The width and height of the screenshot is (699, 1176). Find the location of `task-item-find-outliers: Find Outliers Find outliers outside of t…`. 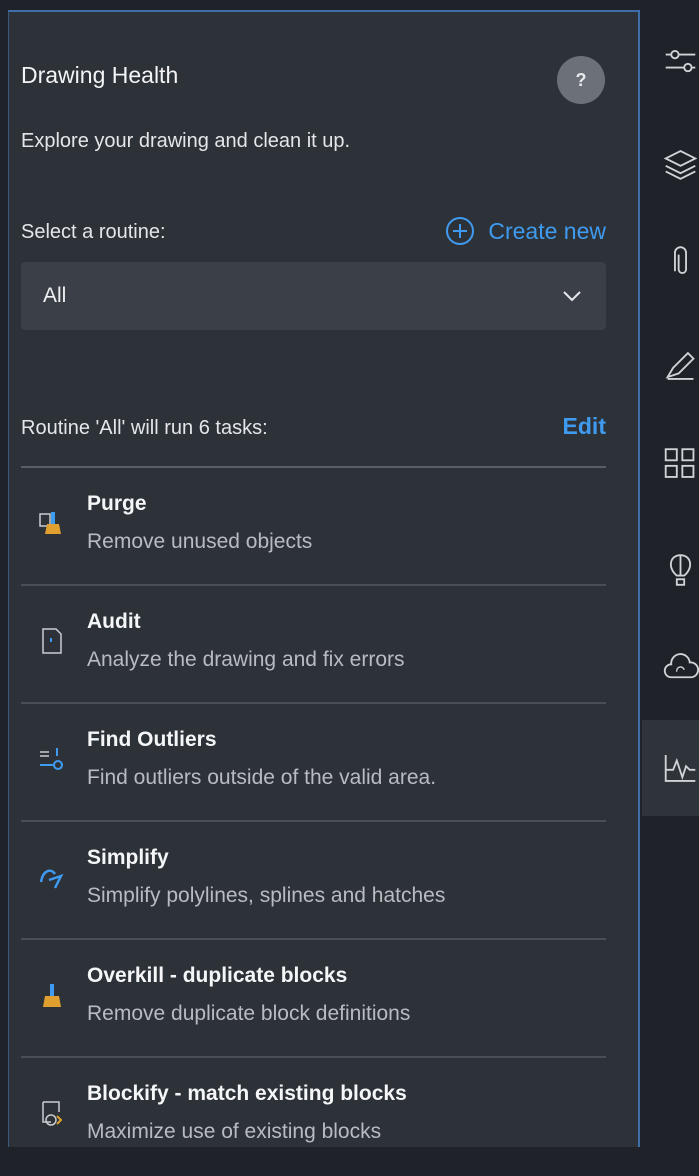

task-item-find-outliers: Find Outliers Find outliers outside of t… is located at coordinates (313, 763).